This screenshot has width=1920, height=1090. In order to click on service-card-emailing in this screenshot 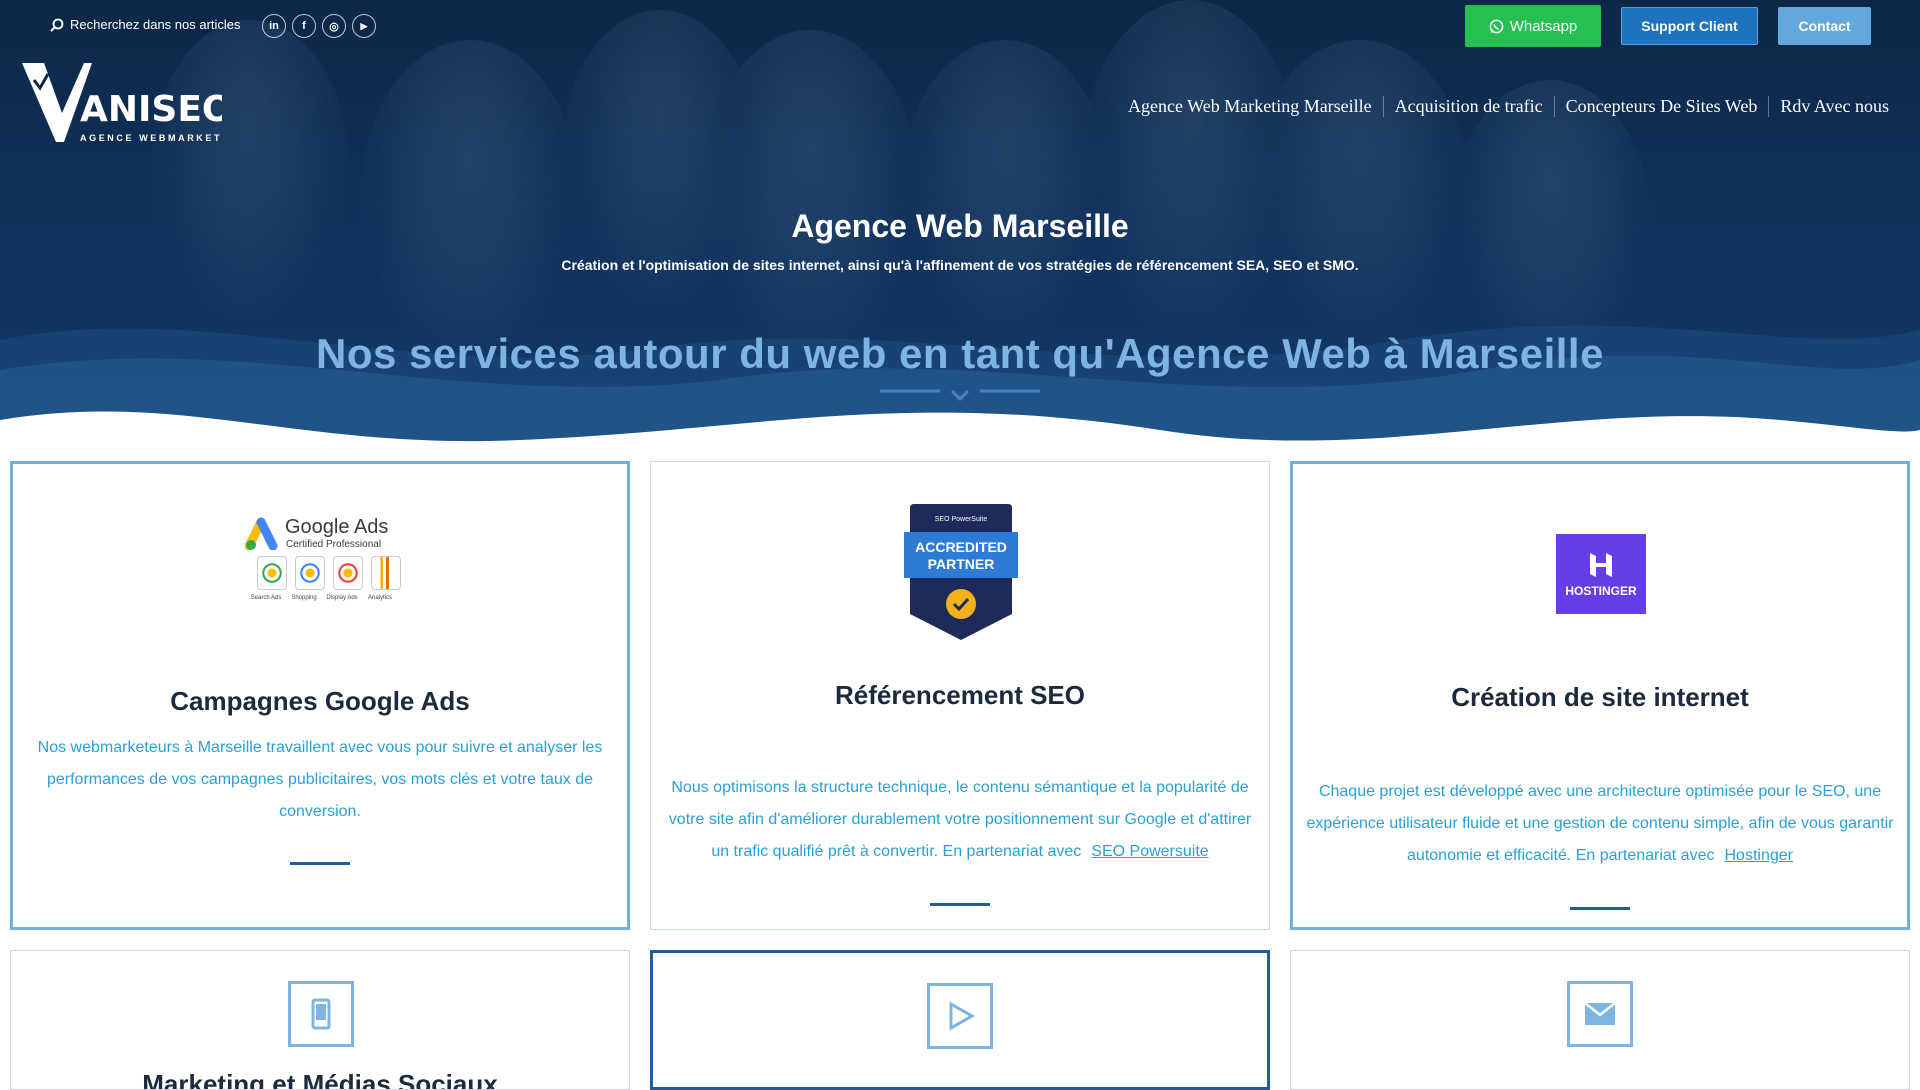, I will do `click(1600, 1020)`.